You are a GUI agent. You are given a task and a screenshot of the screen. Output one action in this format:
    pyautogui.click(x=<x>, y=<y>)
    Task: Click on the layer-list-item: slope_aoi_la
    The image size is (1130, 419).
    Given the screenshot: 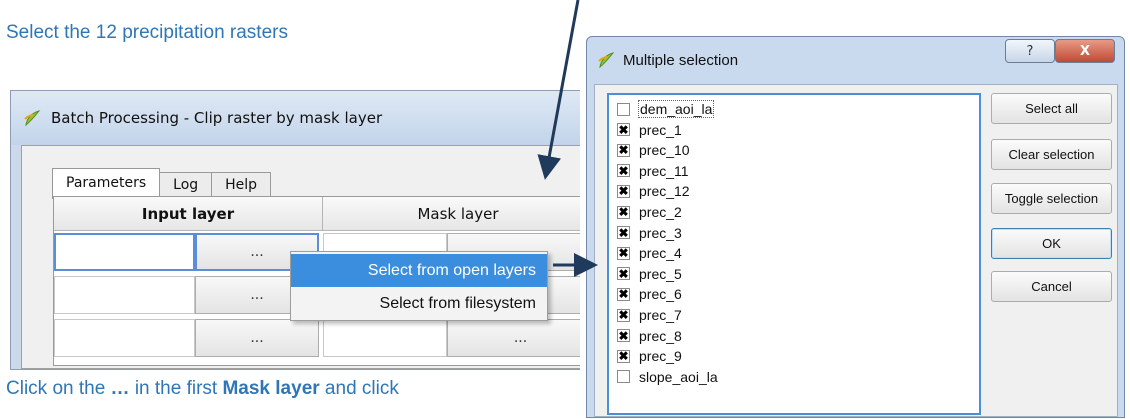 What is the action you would take?
    pyautogui.click(x=667, y=377)
    